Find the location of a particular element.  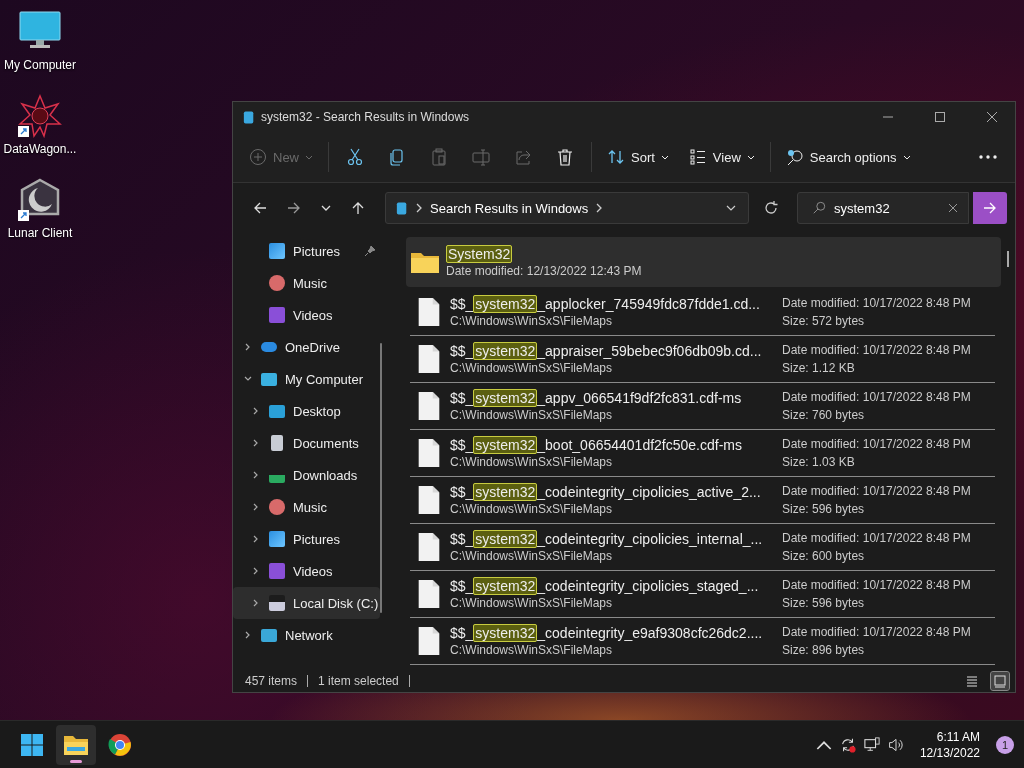

clock-time: 6:11 AM is located at coordinates (958, 736).